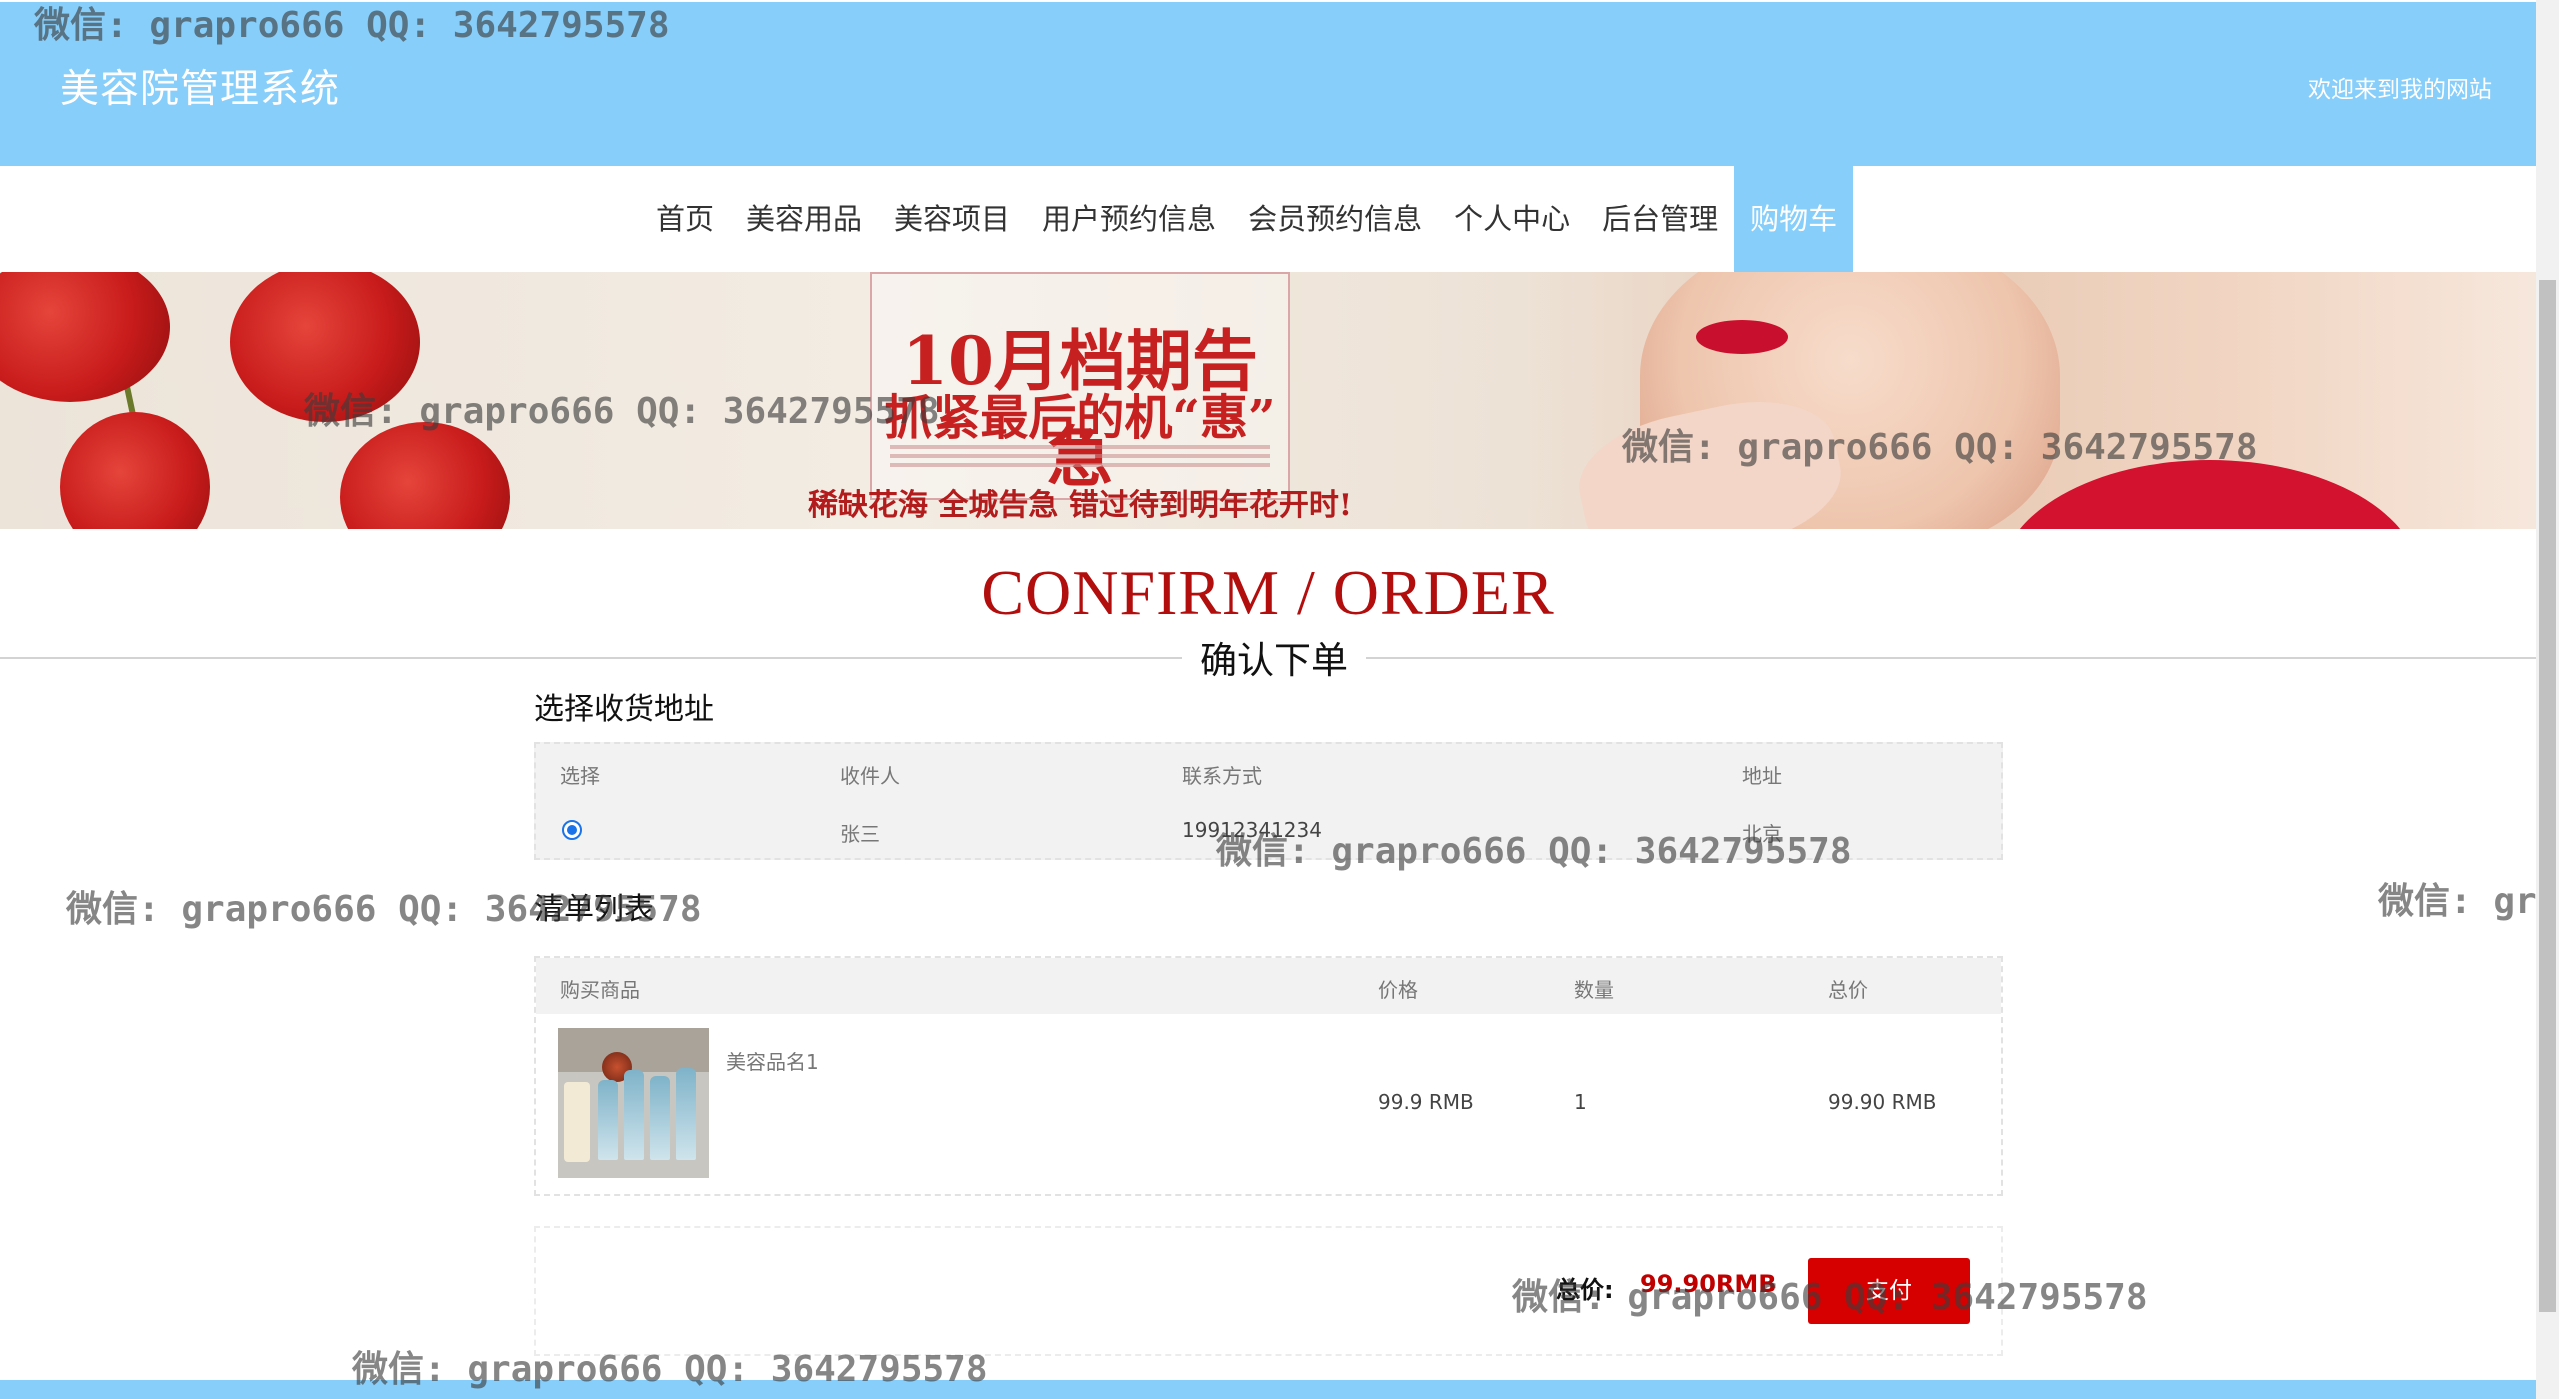  I want to click on product-name: 美容品名1, so click(772, 1060).